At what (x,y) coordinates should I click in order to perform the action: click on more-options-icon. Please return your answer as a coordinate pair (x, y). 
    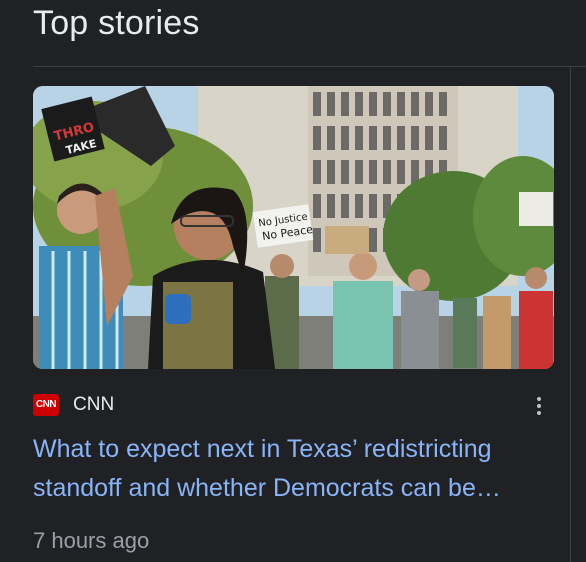
    Looking at the image, I should click on (539, 406).